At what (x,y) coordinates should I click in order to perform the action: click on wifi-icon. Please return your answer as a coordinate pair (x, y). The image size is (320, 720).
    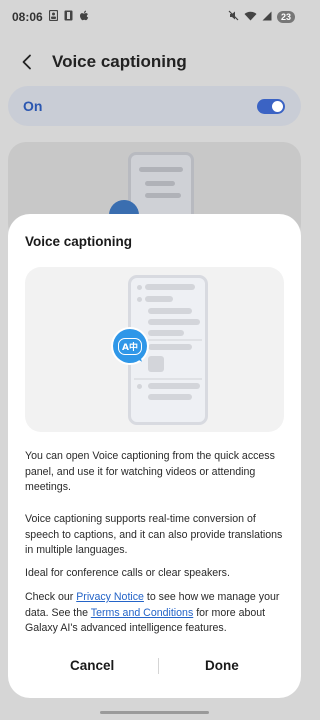
    Looking at the image, I should click on (250, 17).